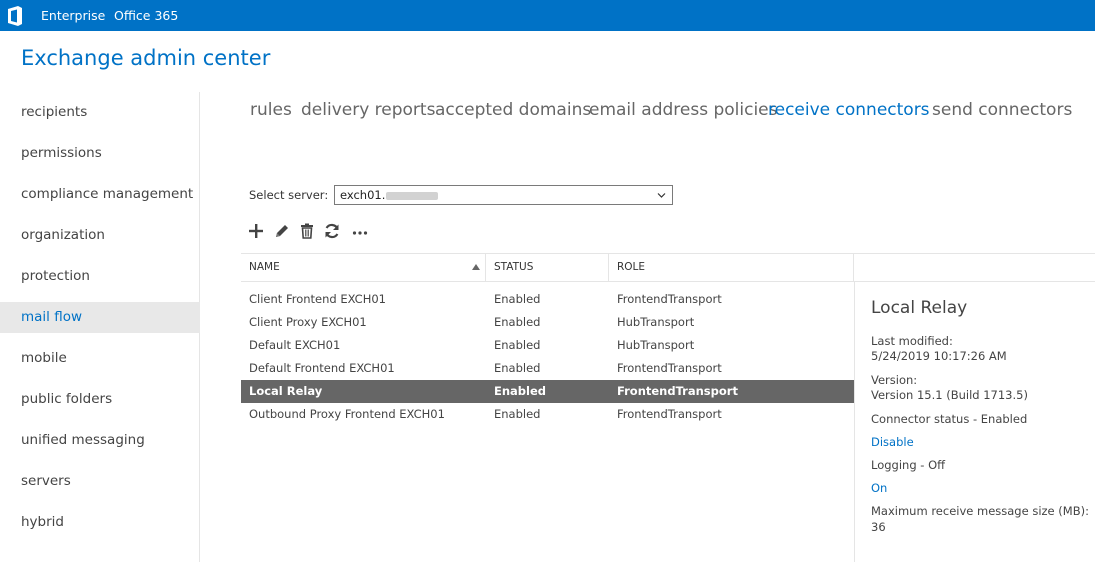 This screenshot has height=562, width=1095. I want to click on last-modified-value: 5/24/2019 10:17:26 AM, so click(939, 356).